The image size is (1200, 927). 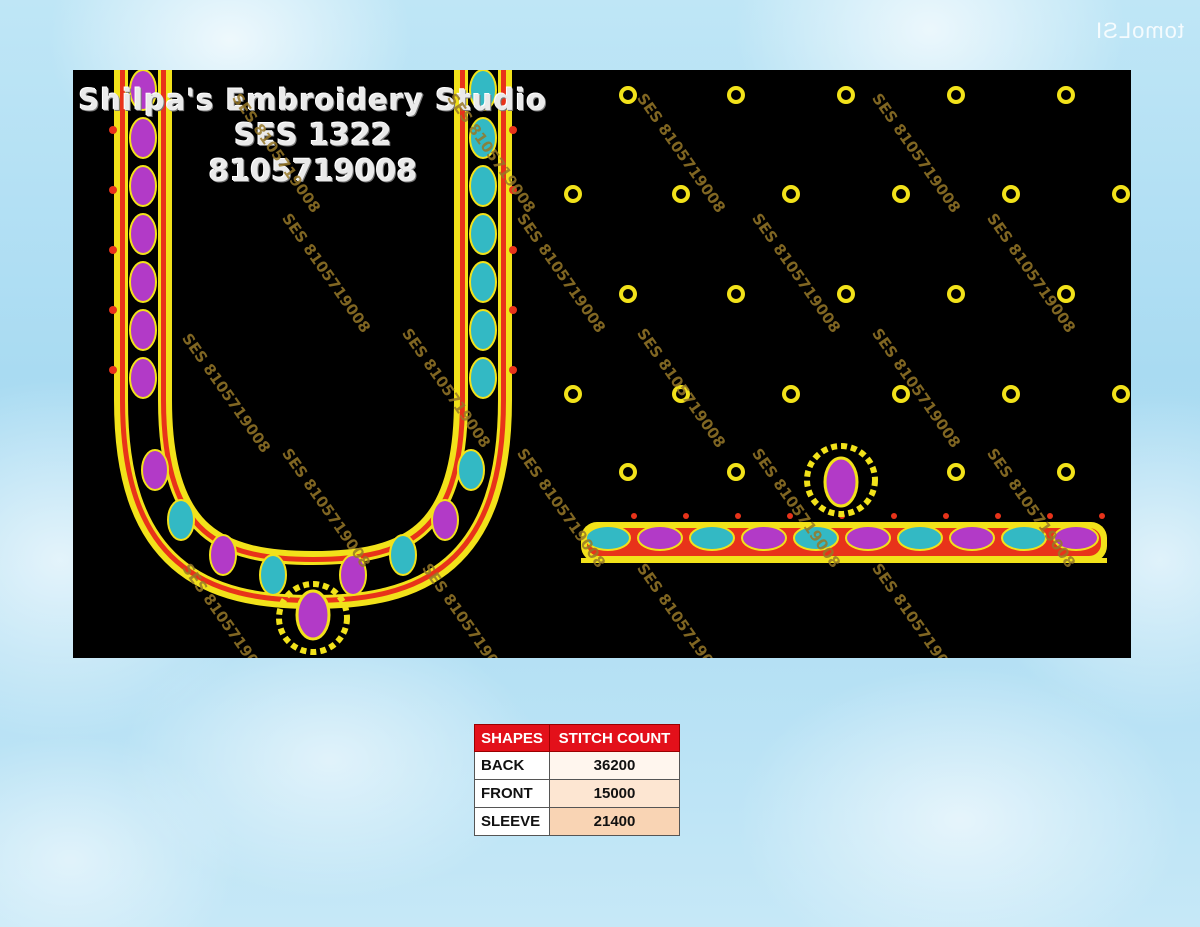 I want to click on table-row: SLEEVE 21400, so click(x=577, y=821).